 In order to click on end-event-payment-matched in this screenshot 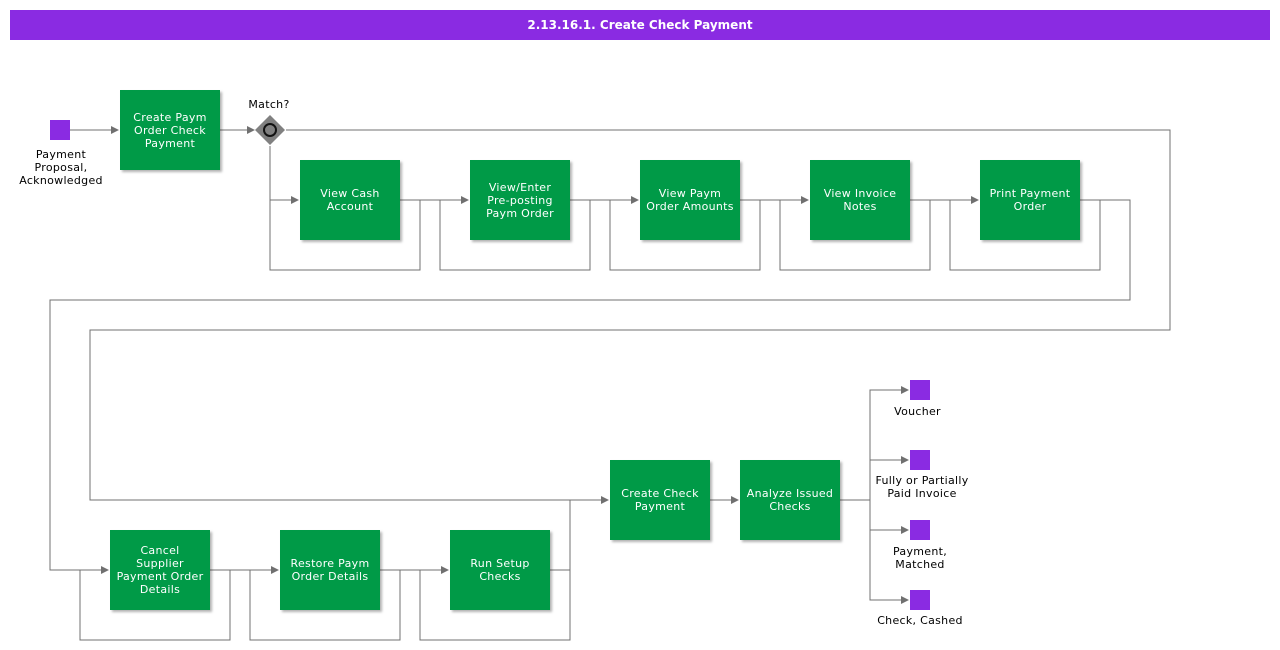, I will do `click(920, 530)`.